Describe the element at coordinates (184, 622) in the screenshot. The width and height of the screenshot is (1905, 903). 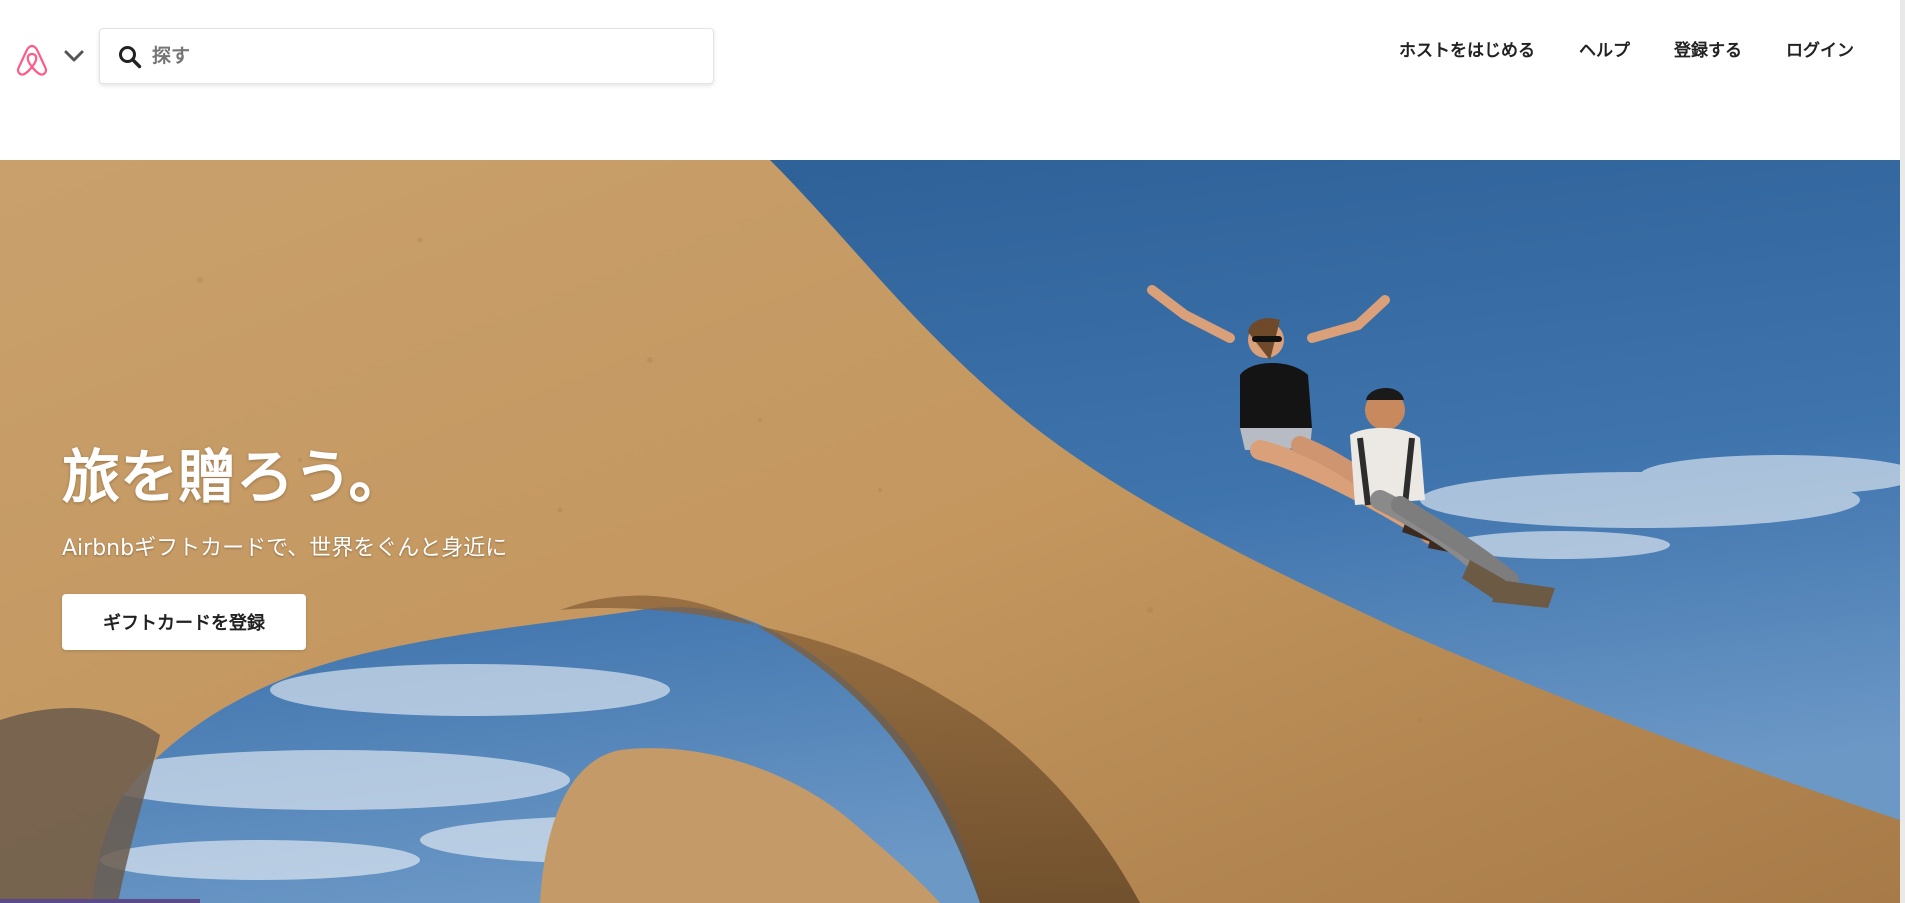
I see `register-gift-card-button: ギフトカードを登録` at that location.